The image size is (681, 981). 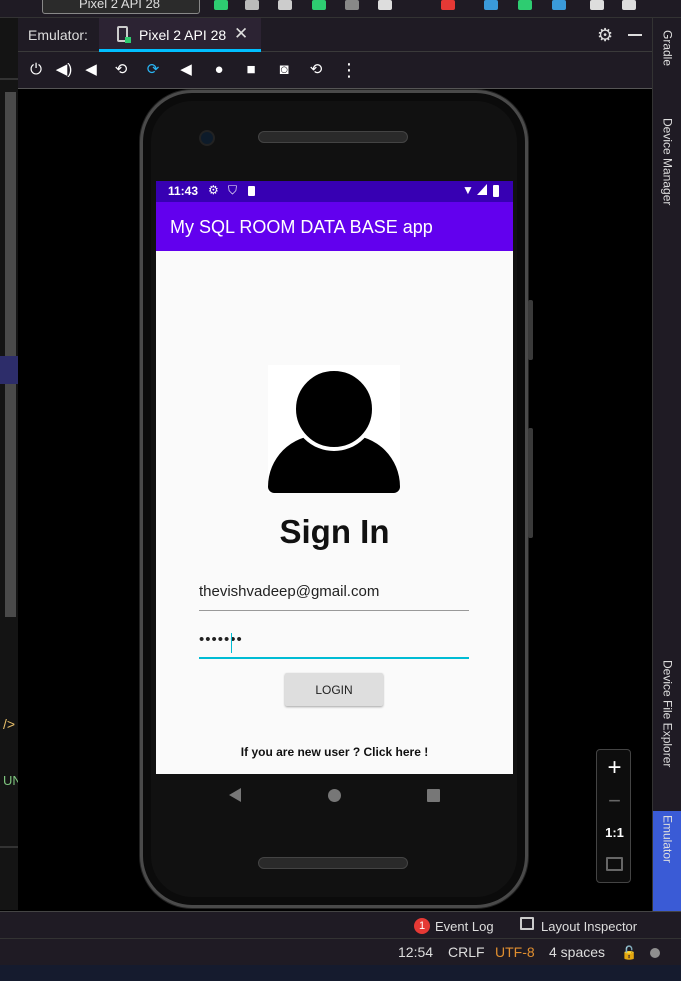 What do you see at coordinates (91, 70) in the screenshot?
I see `volume-down-icon: ◀` at bounding box center [91, 70].